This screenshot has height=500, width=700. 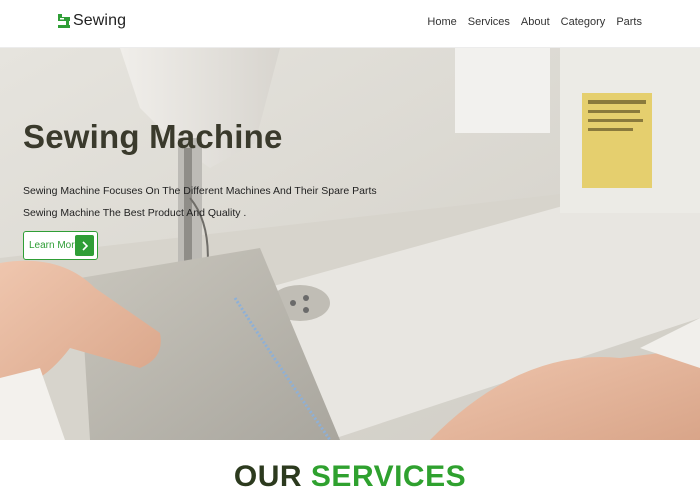 I want to click on brand-logo: Sewing, so click(x=92, y=21).